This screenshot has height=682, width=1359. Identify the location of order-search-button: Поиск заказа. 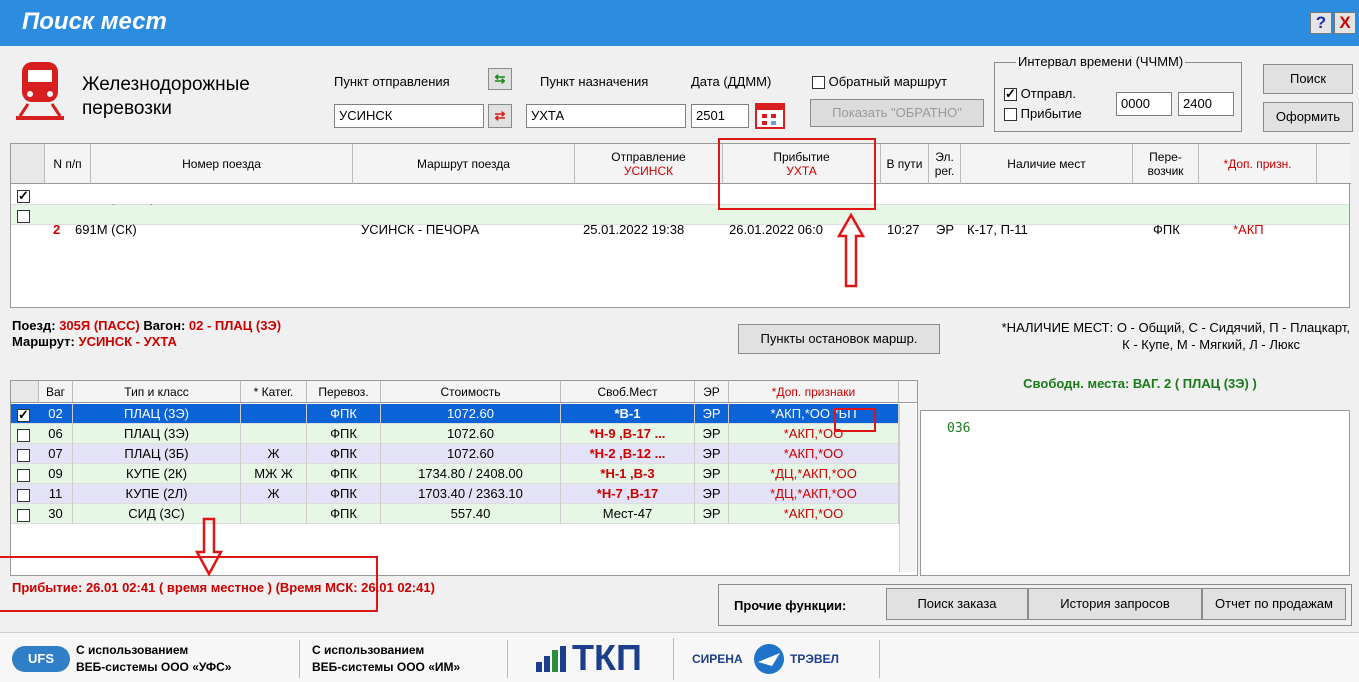
(957, 604).